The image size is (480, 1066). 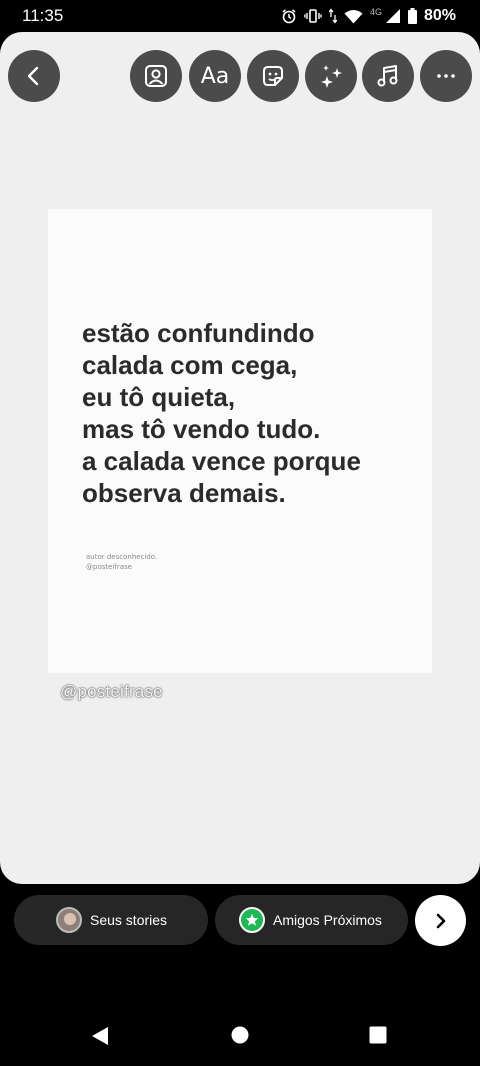 What do you see at coordinates (327, 920) in the screenshot?
I see `close-friends-label: Amigos Próximos` at bounding box center [327, 920].